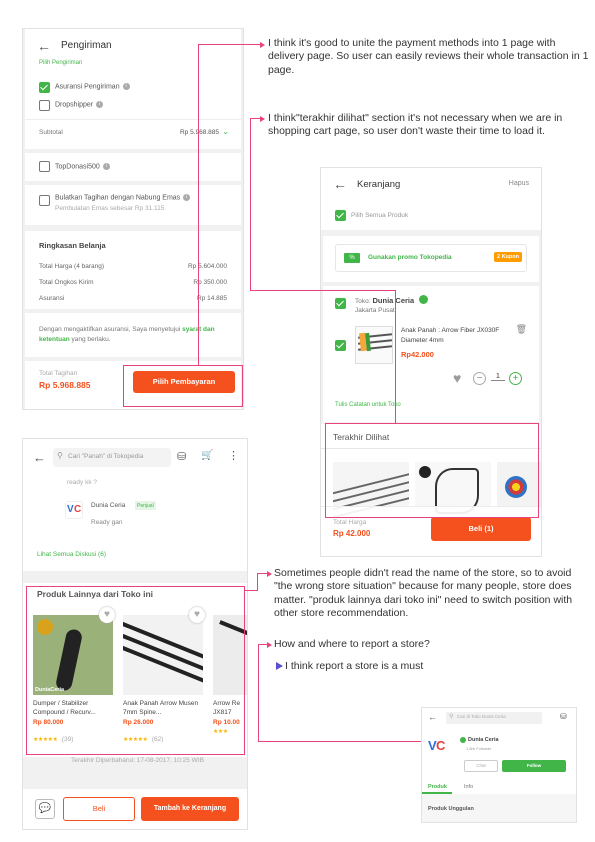  I want to click on add-to-cart-button: Tambah ke Keranjang, so click(190, 809).